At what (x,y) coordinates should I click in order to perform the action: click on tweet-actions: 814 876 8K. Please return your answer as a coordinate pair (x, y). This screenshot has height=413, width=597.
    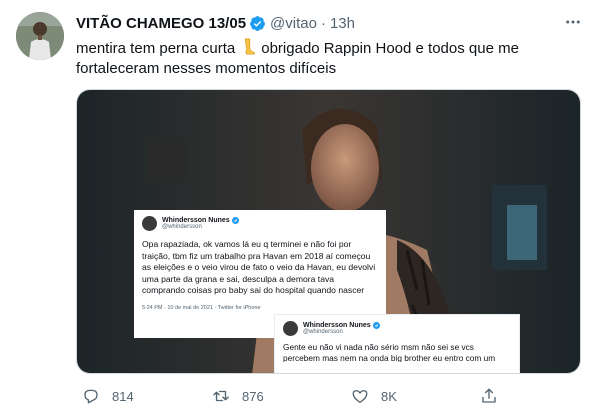
    Looking at the image, I should click on (328, 396).